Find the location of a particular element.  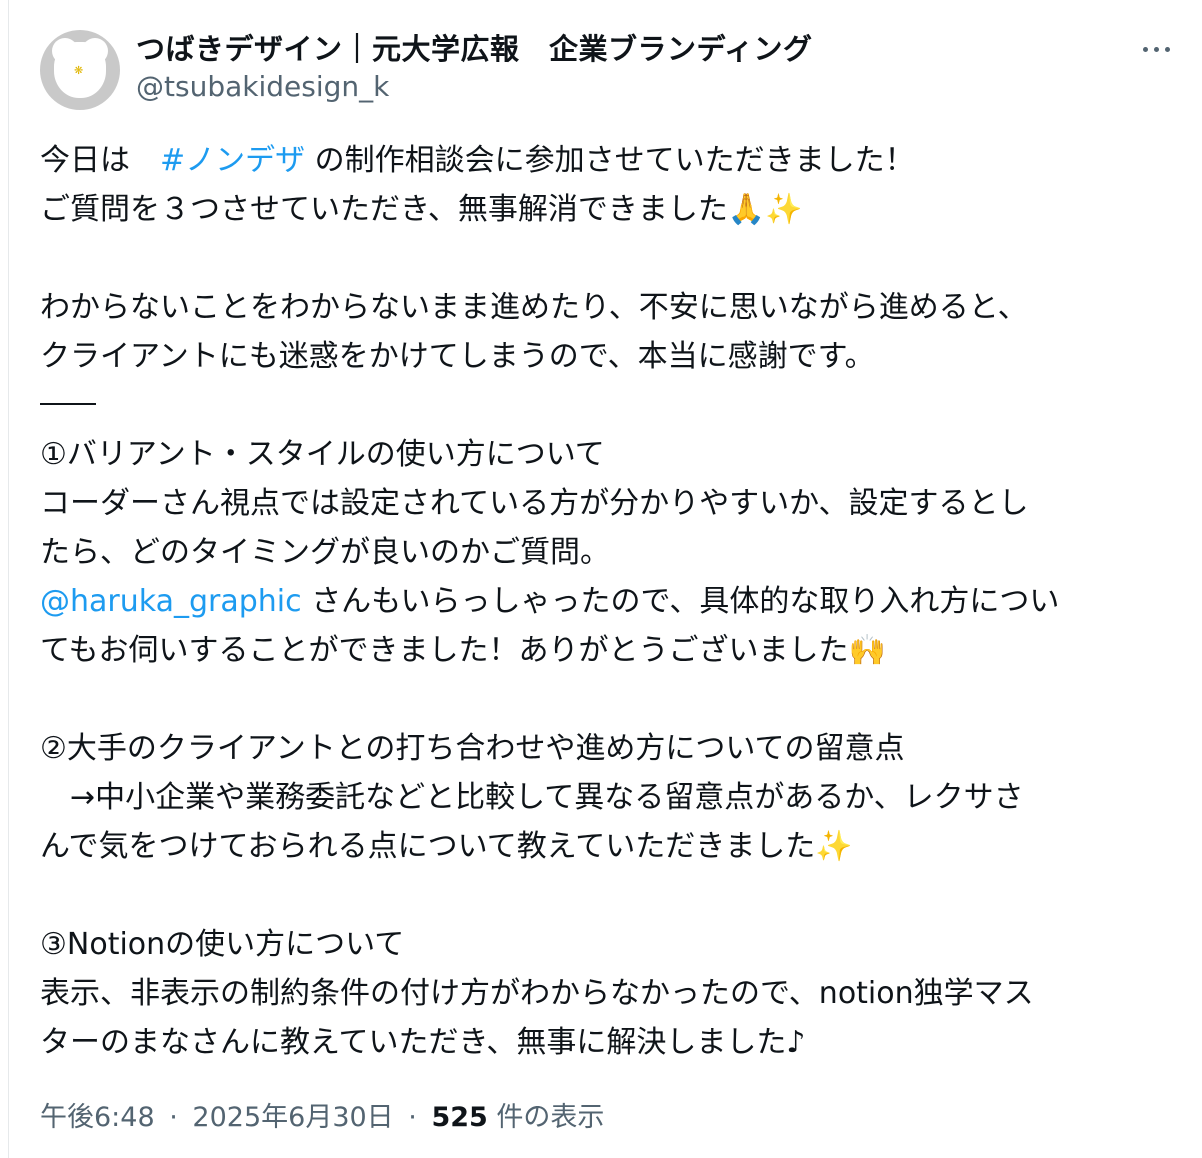

text-line: たら、どのタイミングが良いのかご質問。 is located at coordinates (325, 552).